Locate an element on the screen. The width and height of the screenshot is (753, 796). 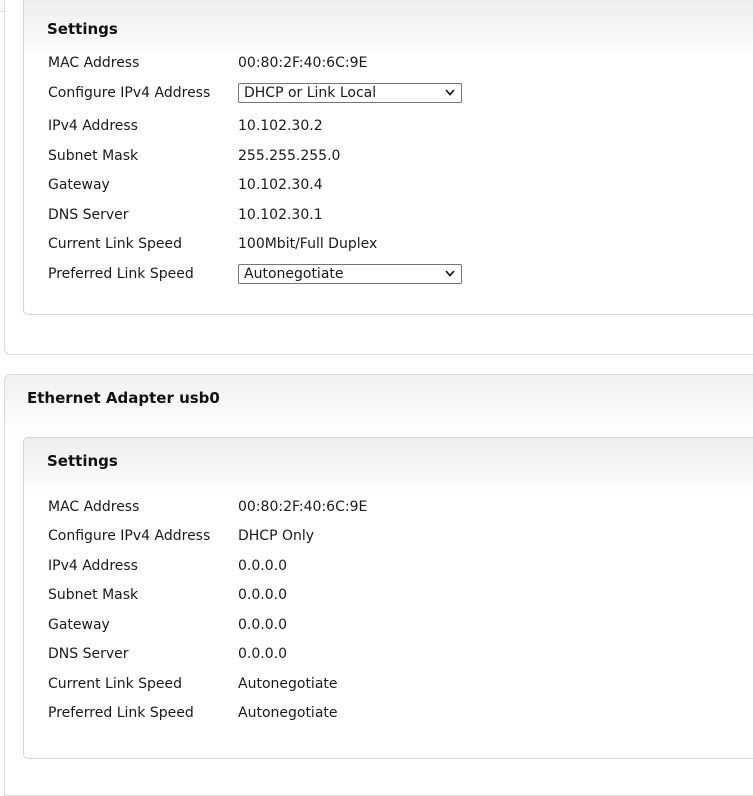
preferred-link-speed-select: Autonegotiate is located at coordinates (350, 274).